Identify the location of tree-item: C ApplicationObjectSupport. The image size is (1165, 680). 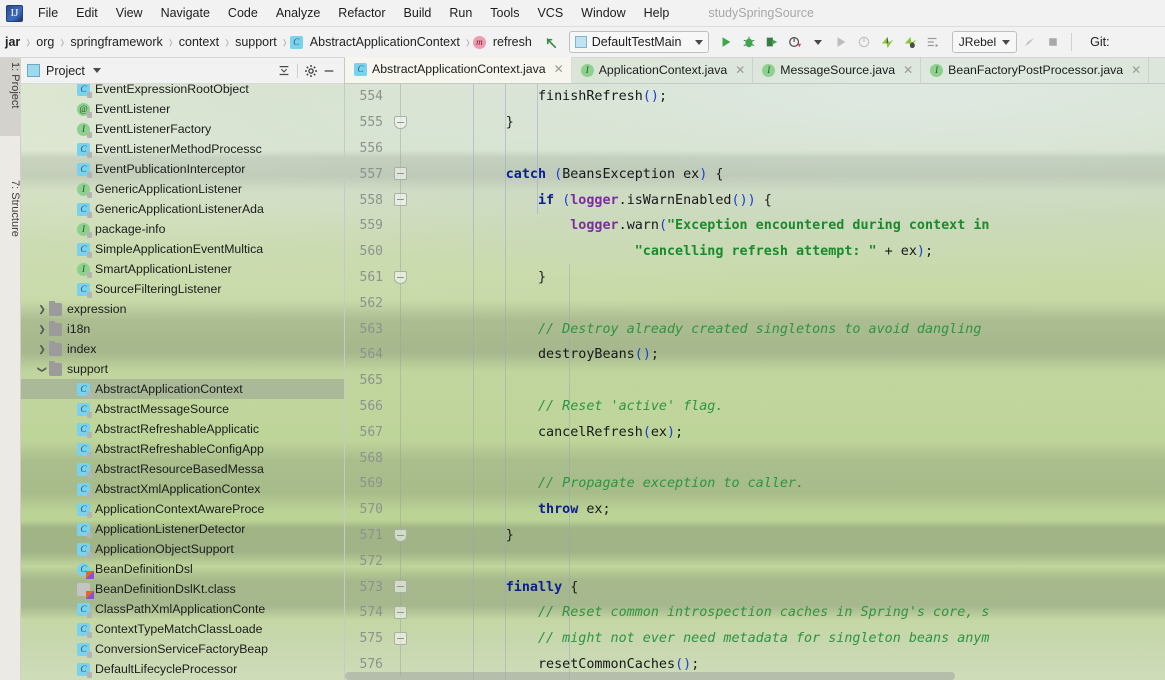
(182, 549).